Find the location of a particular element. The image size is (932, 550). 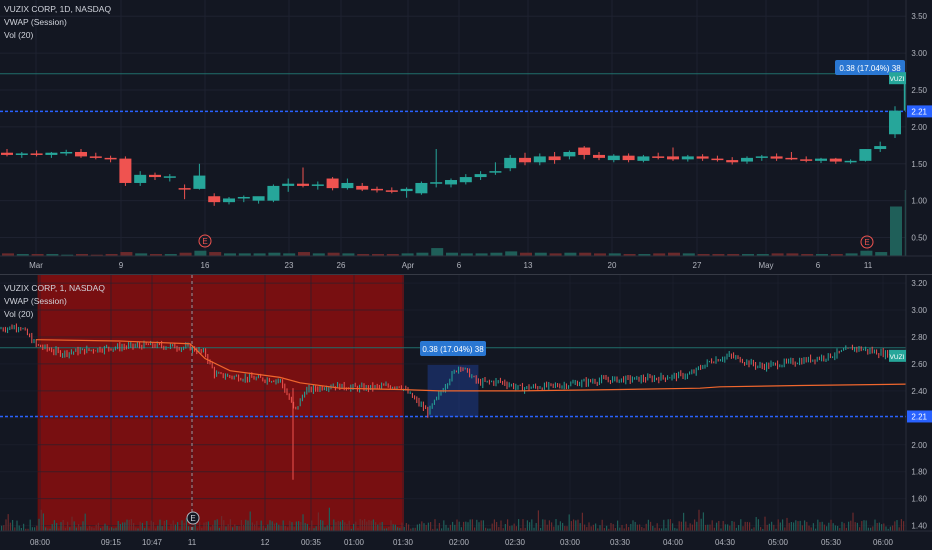

price-tag-text: VUZI is located at coordinates (897, 357).